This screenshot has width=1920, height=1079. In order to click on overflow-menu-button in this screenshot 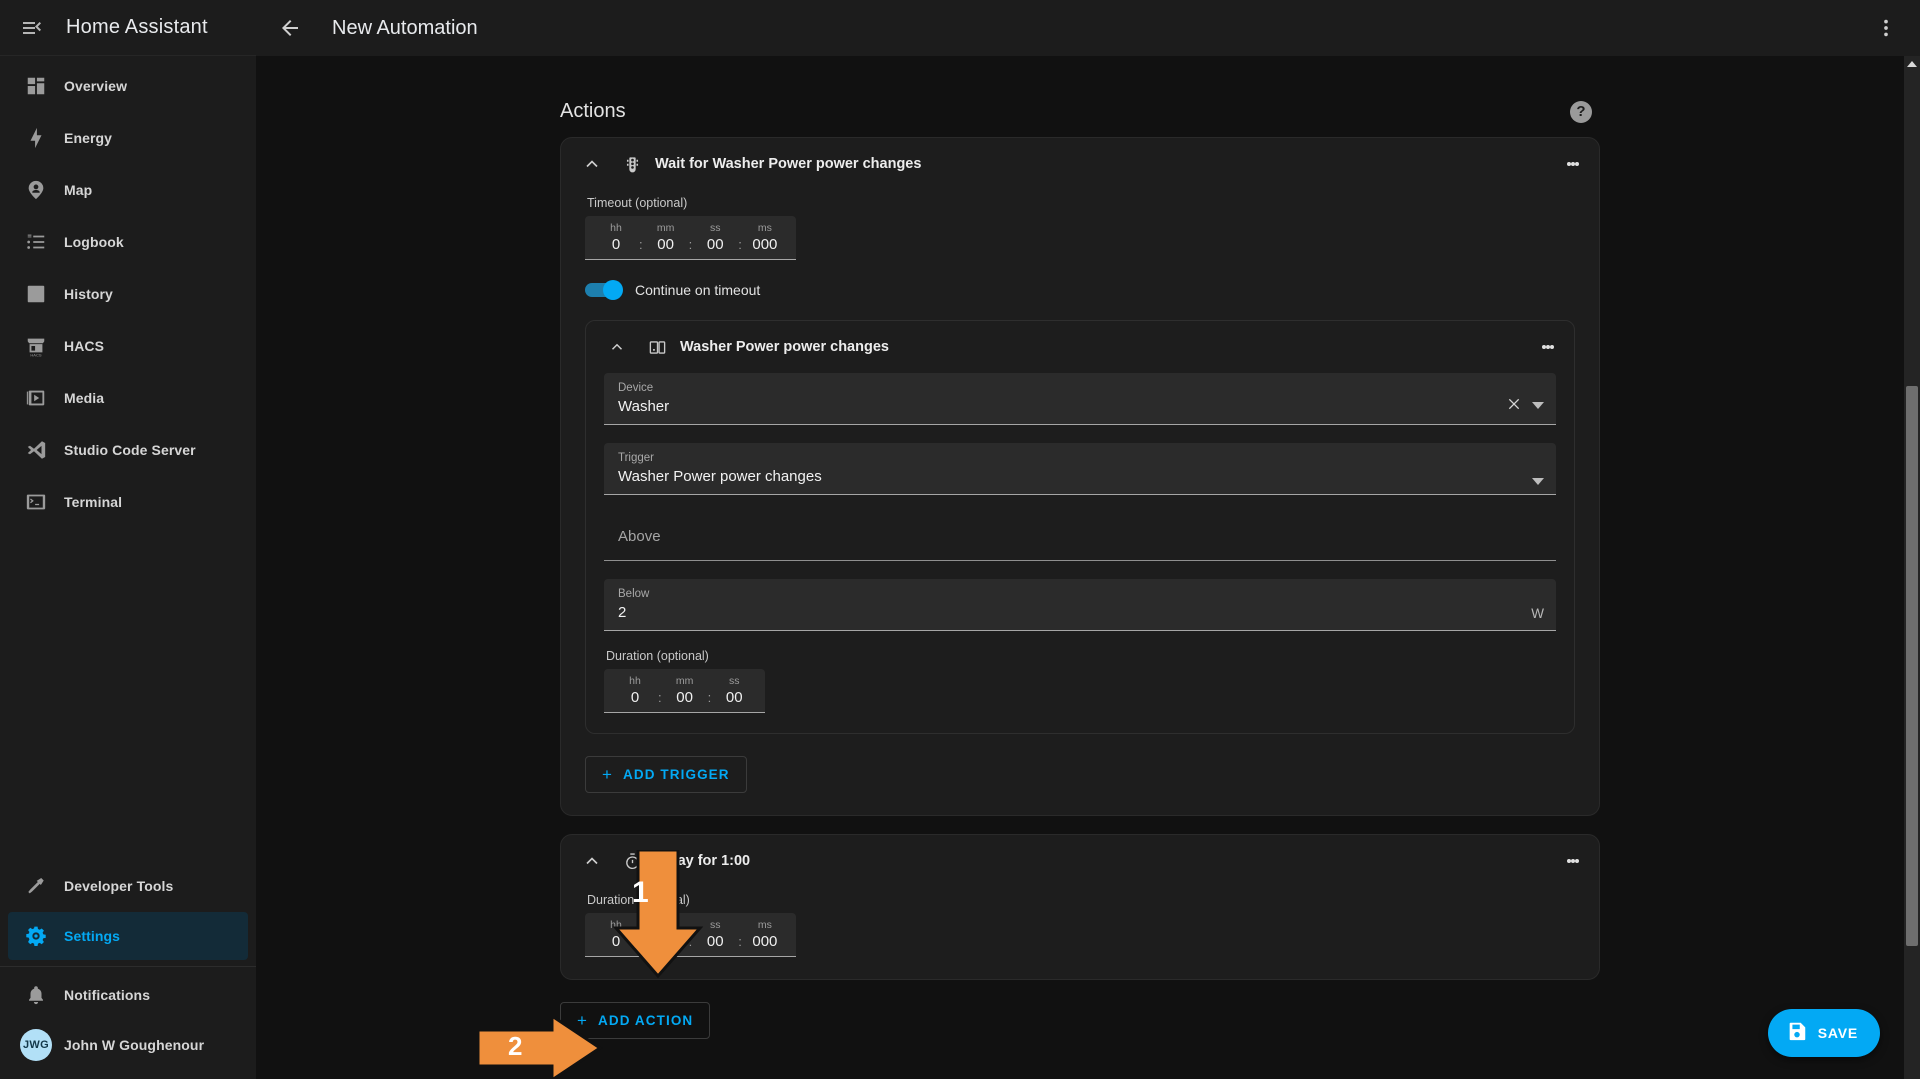, I will do `click(1886, 28)`.